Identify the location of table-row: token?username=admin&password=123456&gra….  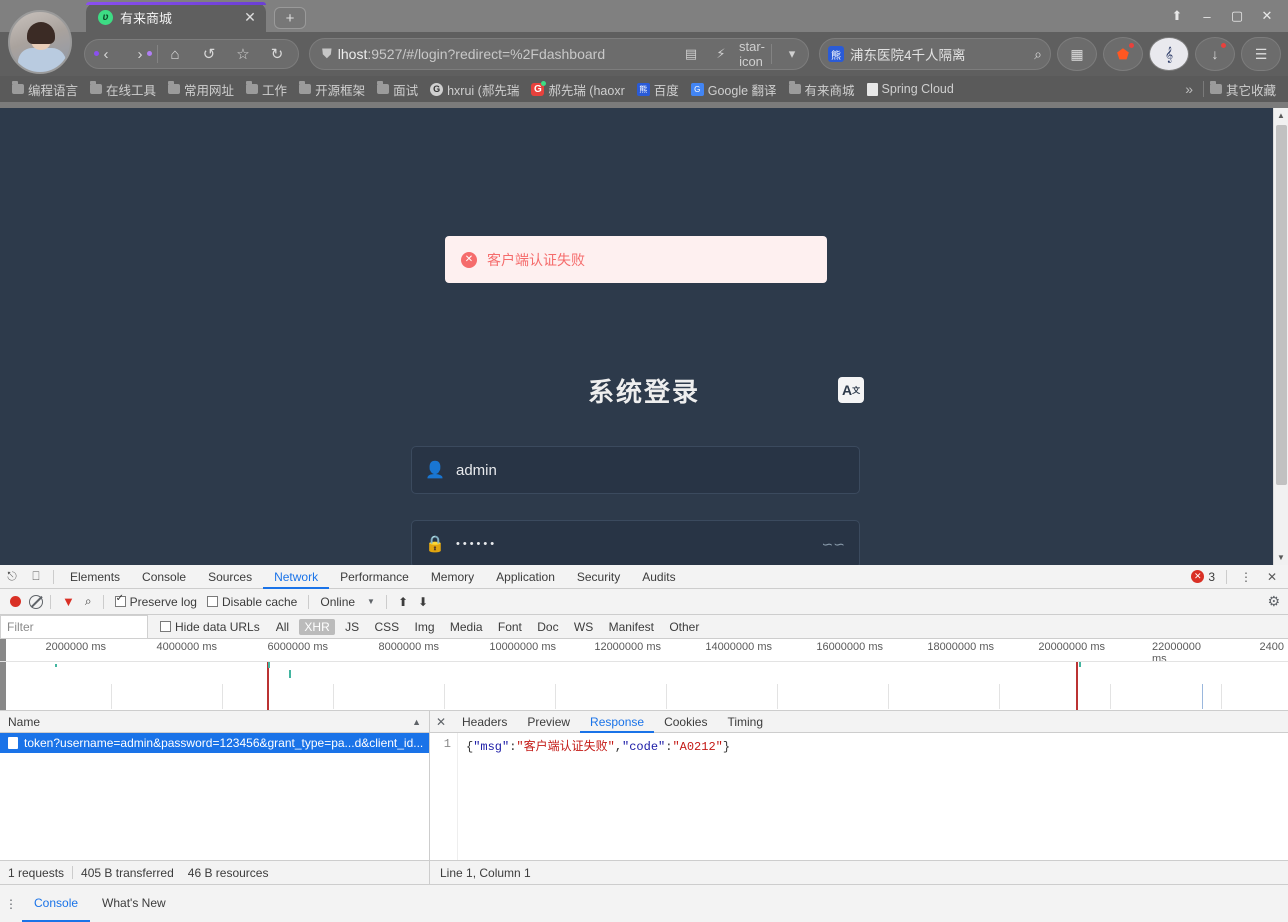
(214, 743).